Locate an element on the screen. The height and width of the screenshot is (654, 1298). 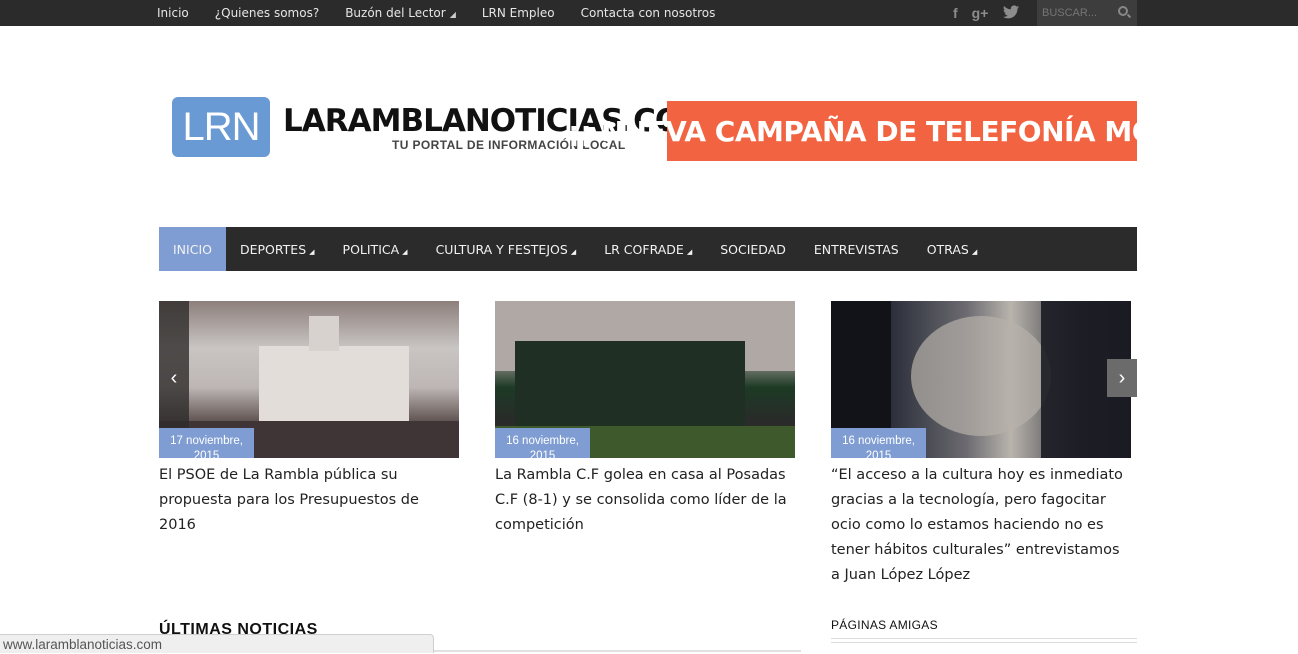
top-link-quienes-somos: ¿Quienes somos? is located at coordinates (267, 13).